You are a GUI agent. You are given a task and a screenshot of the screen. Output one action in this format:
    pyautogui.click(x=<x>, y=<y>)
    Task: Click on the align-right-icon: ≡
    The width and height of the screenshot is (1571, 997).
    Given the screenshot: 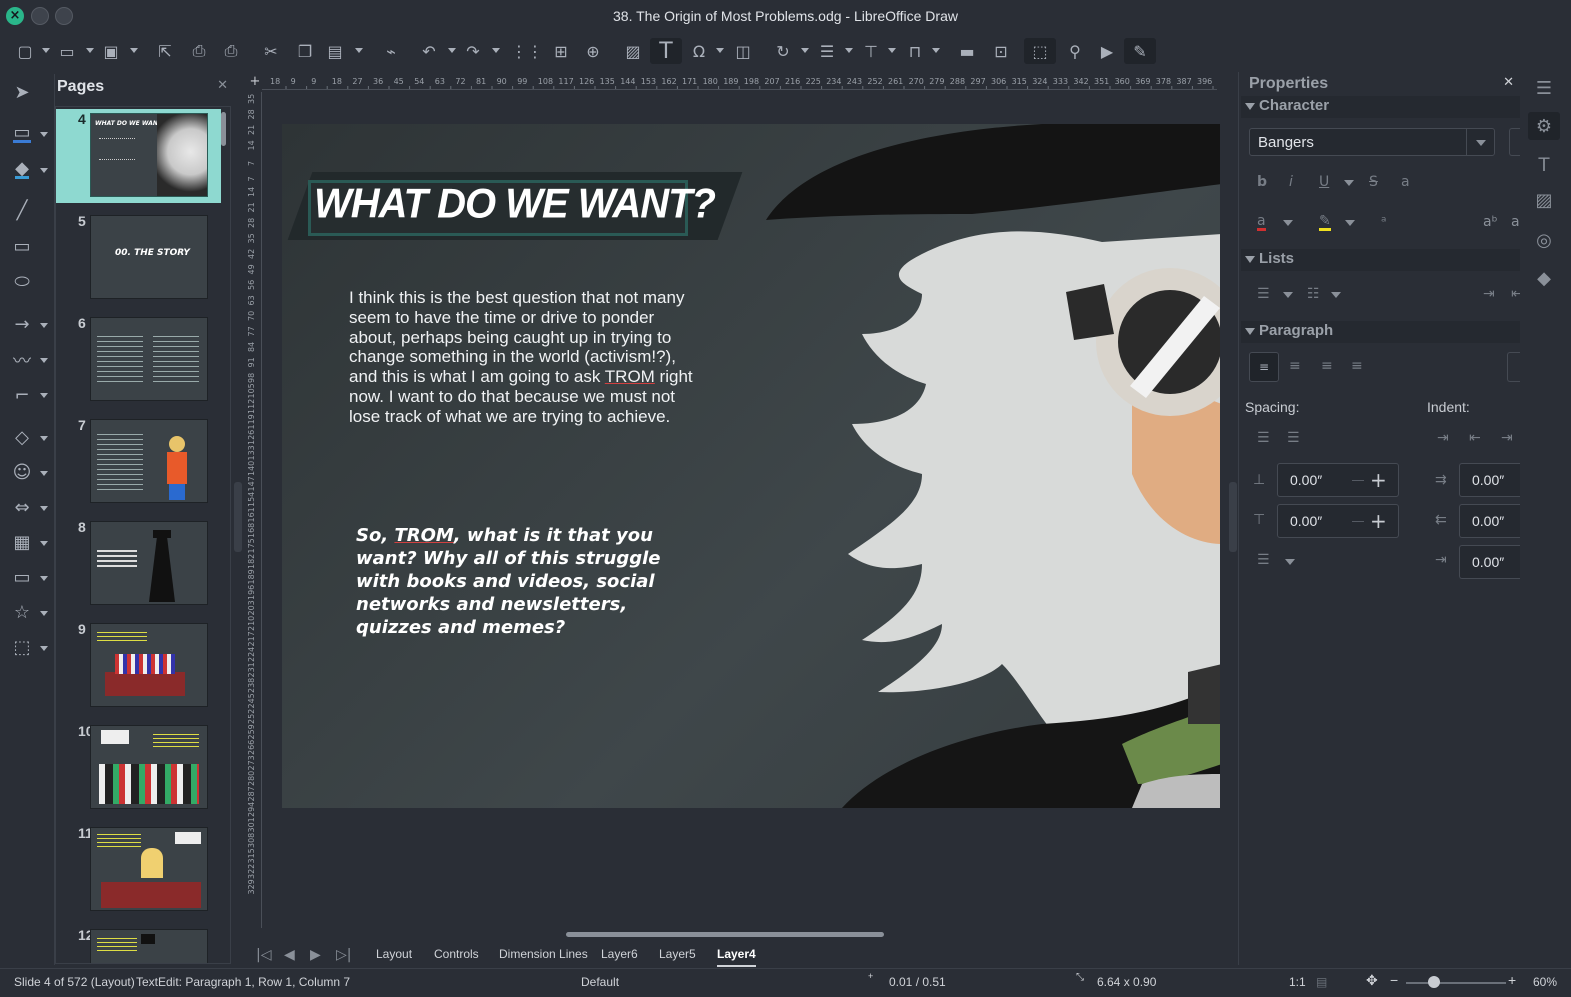 What is the action you would take?
    pyautogui.click(x=1327, y=366)
    